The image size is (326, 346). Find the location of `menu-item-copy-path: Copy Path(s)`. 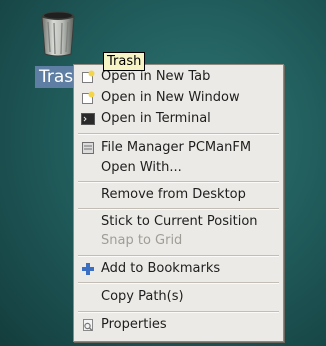

menu-item-copy-path: Copy Path(s) is located at coordinates (178, 297).